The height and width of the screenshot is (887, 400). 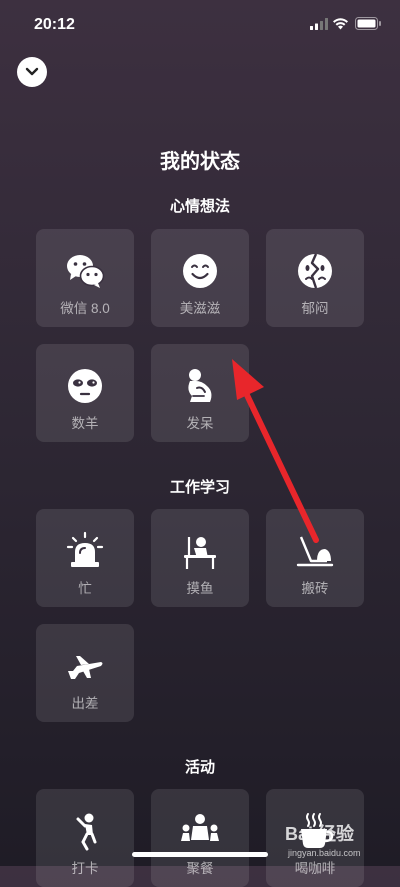 What do you see at coordinates (85, 868) in the screenshot?
I see `status-tile-label: 打卡` at bounding box center [85, 868].